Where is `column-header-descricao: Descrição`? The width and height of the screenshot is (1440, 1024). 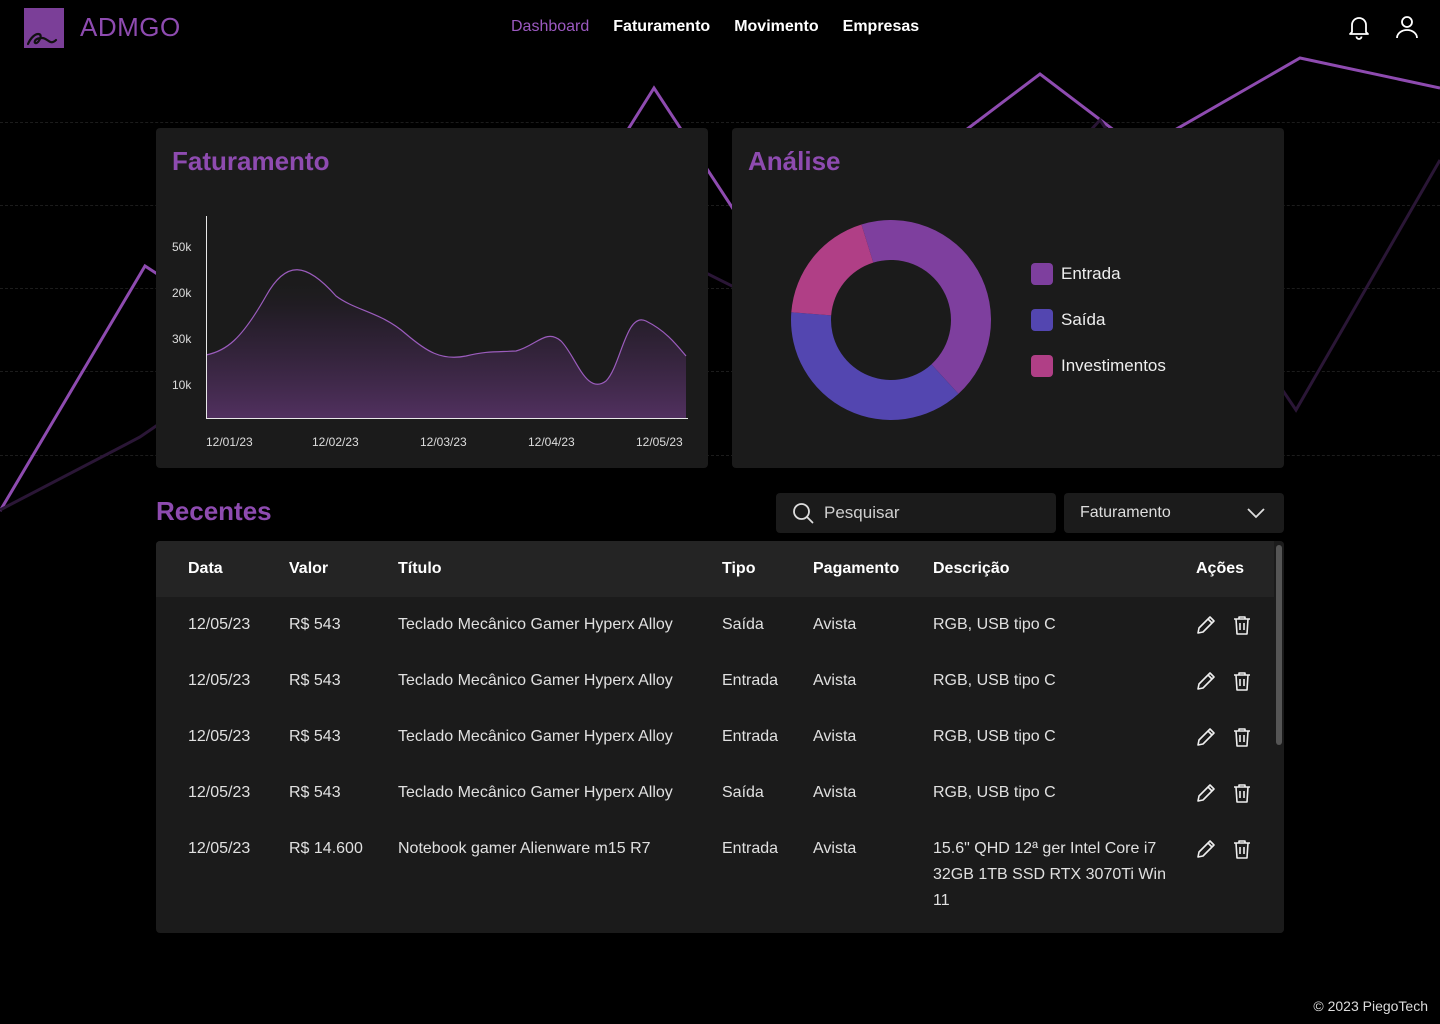 column-header-descricao: Descrição is located at coordinates (971, 569).